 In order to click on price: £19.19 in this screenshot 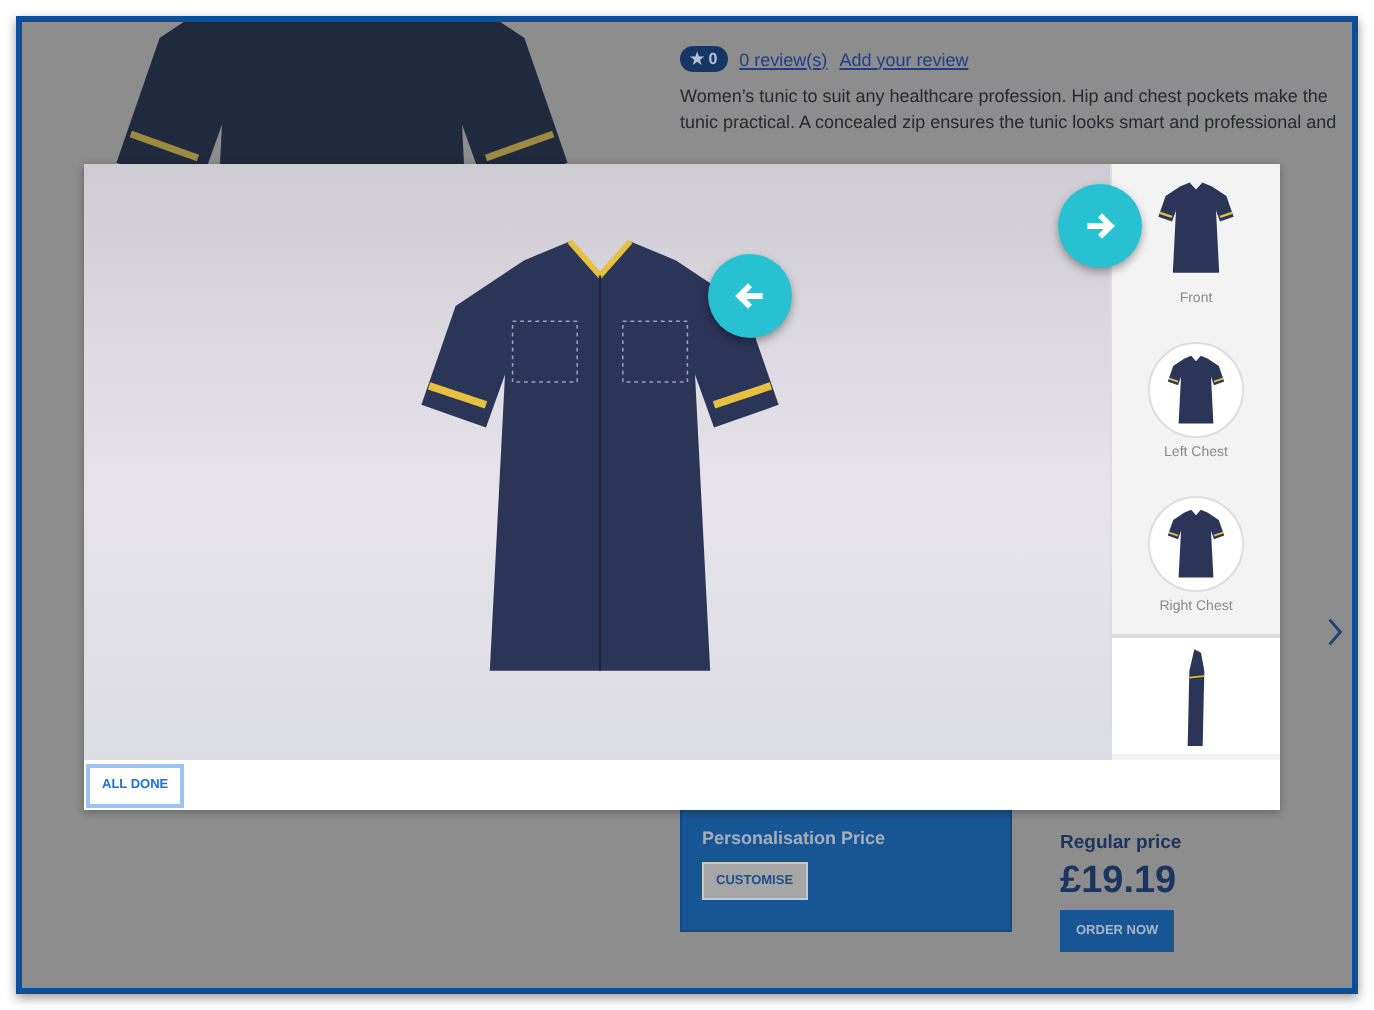, I will do `click(1119, 882)`.